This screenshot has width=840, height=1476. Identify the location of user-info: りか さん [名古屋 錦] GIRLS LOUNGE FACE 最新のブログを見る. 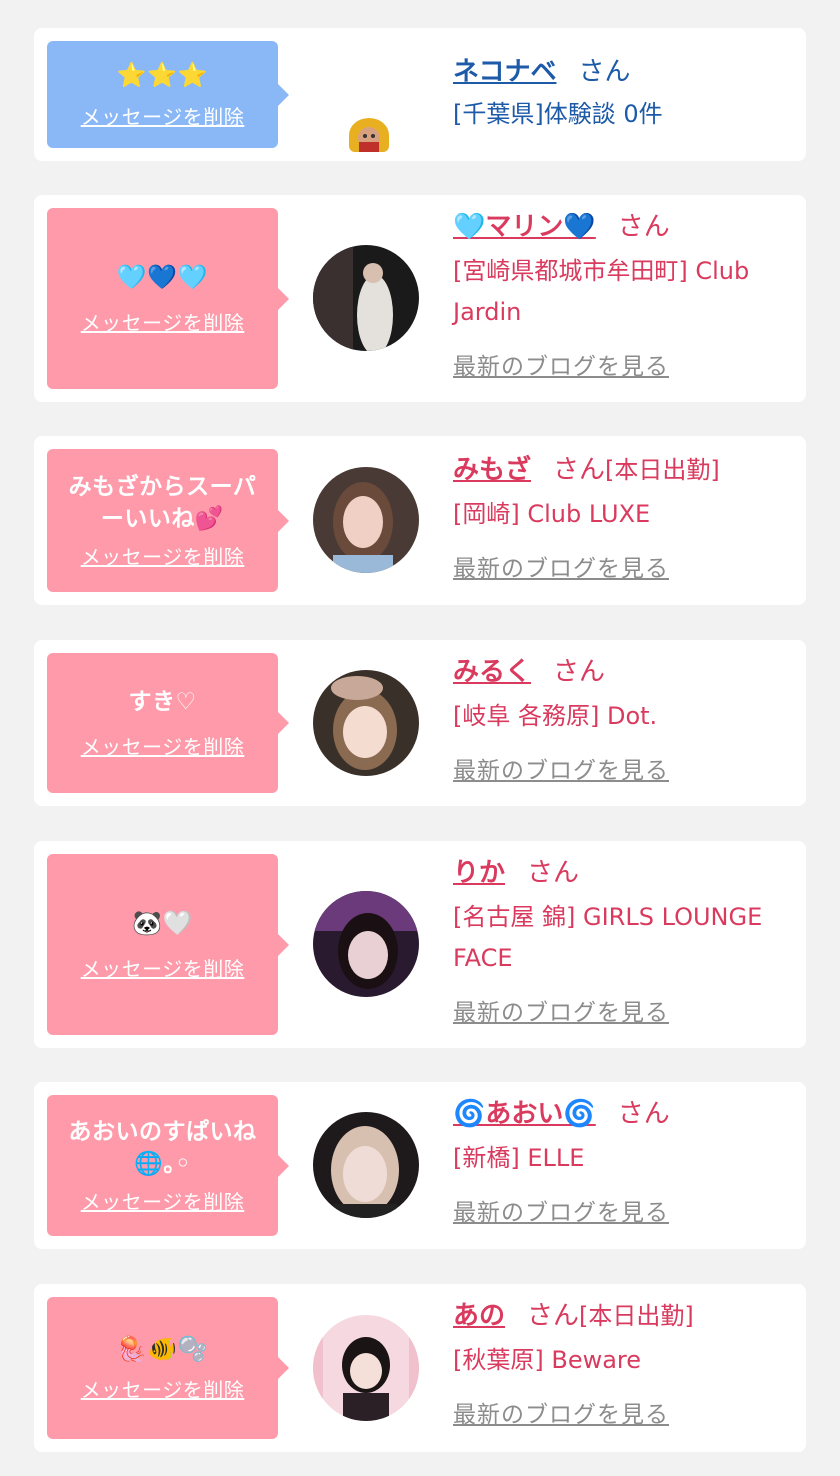
(625, 941).